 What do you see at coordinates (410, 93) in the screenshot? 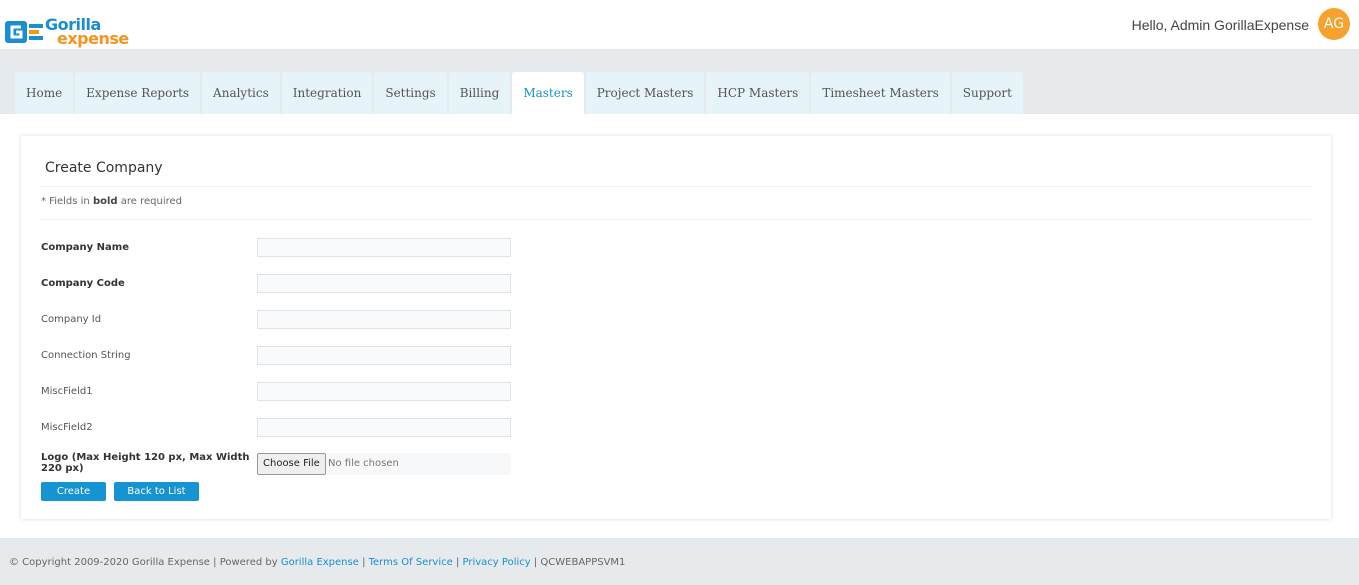
I see `tab-settings: Settings` at bounding box center [410, 93].